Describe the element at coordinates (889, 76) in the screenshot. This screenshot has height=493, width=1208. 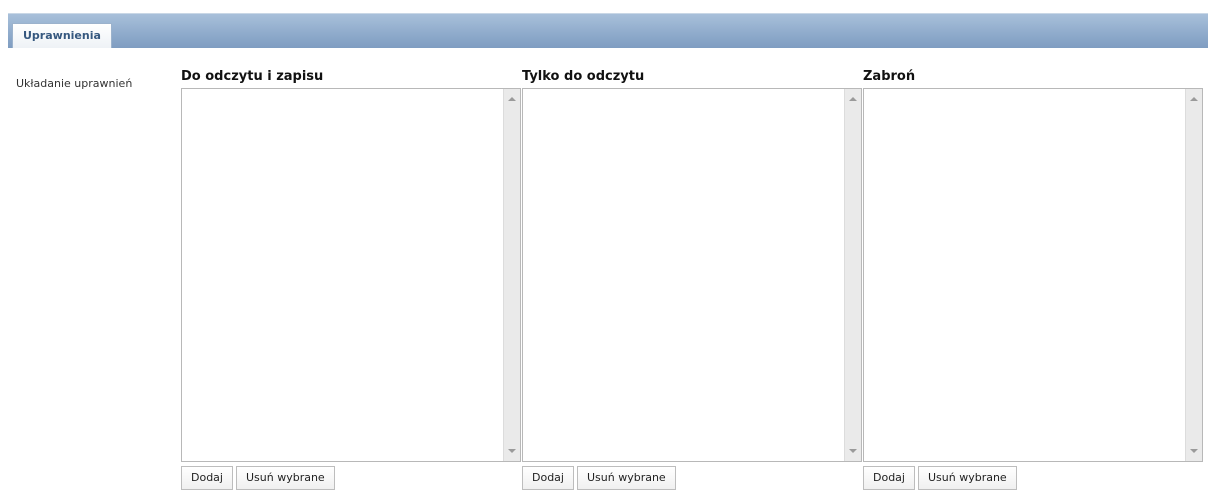
I see `column-title: Zabroń` at that location.